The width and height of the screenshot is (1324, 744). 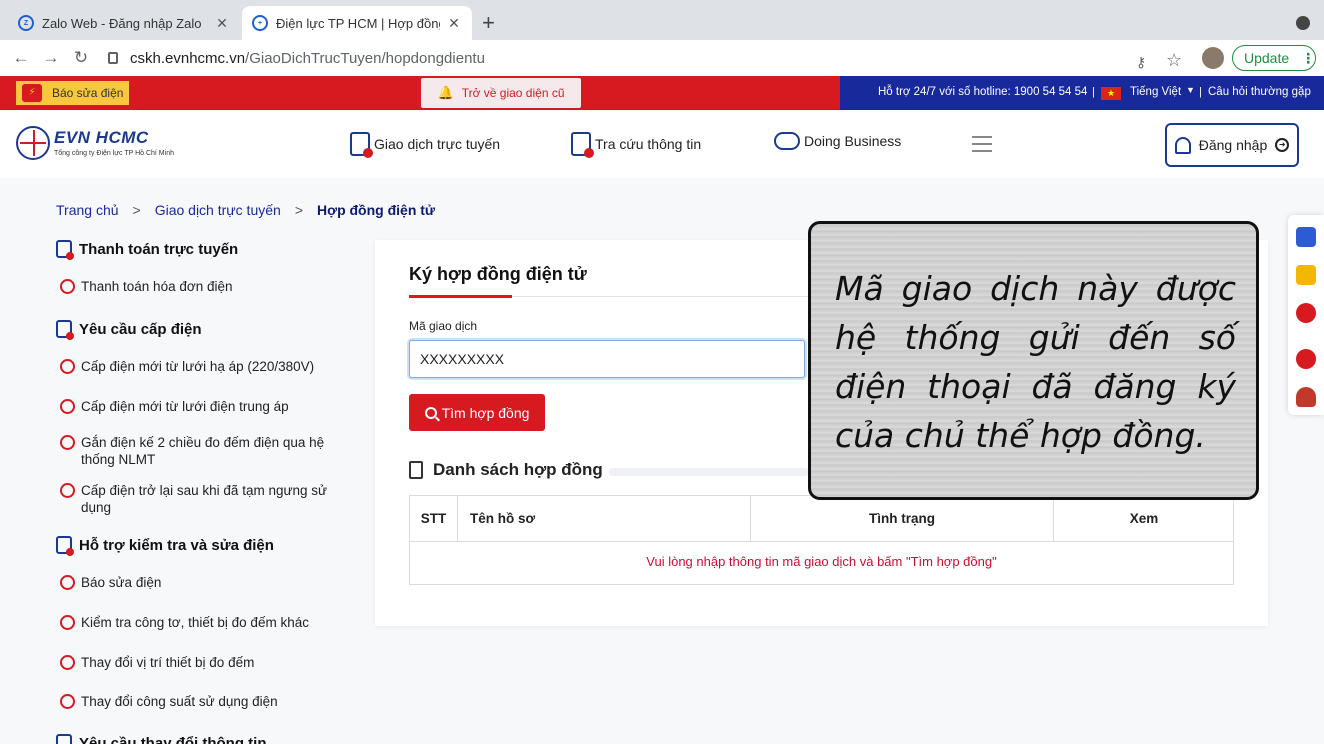 What do you see at coordinates (1155, 92) in the screenshot?
I see `language-select: Tiếng Việt` at bounding box center [1155, 92].